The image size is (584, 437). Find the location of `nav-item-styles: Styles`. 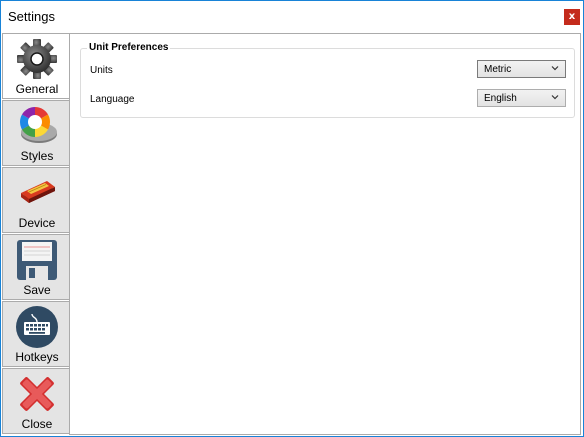

nav-item-styles: Styles is located at coordinates (36, 133).